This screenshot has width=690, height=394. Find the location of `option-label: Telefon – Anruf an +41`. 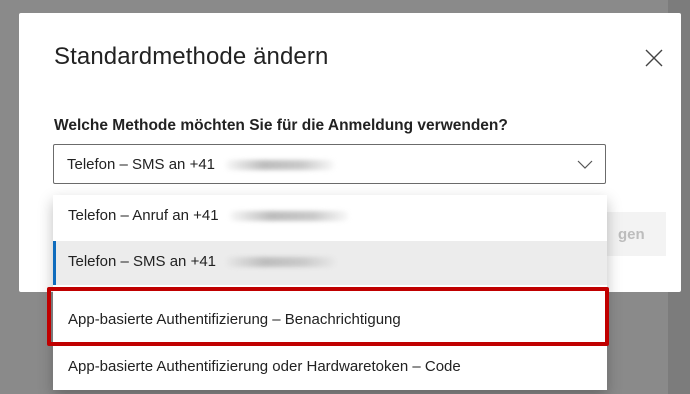

option-label: Telefon – Anruf an +41 is located at coordinates (143, 215).